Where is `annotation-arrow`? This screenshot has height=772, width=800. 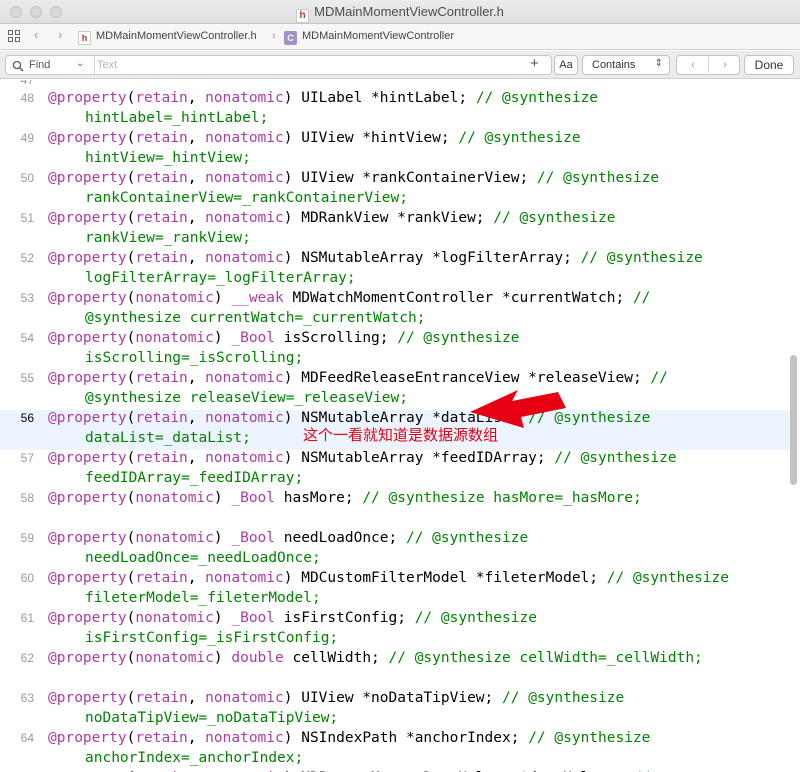 annotation-arrow is located at coordinates (518, 409).